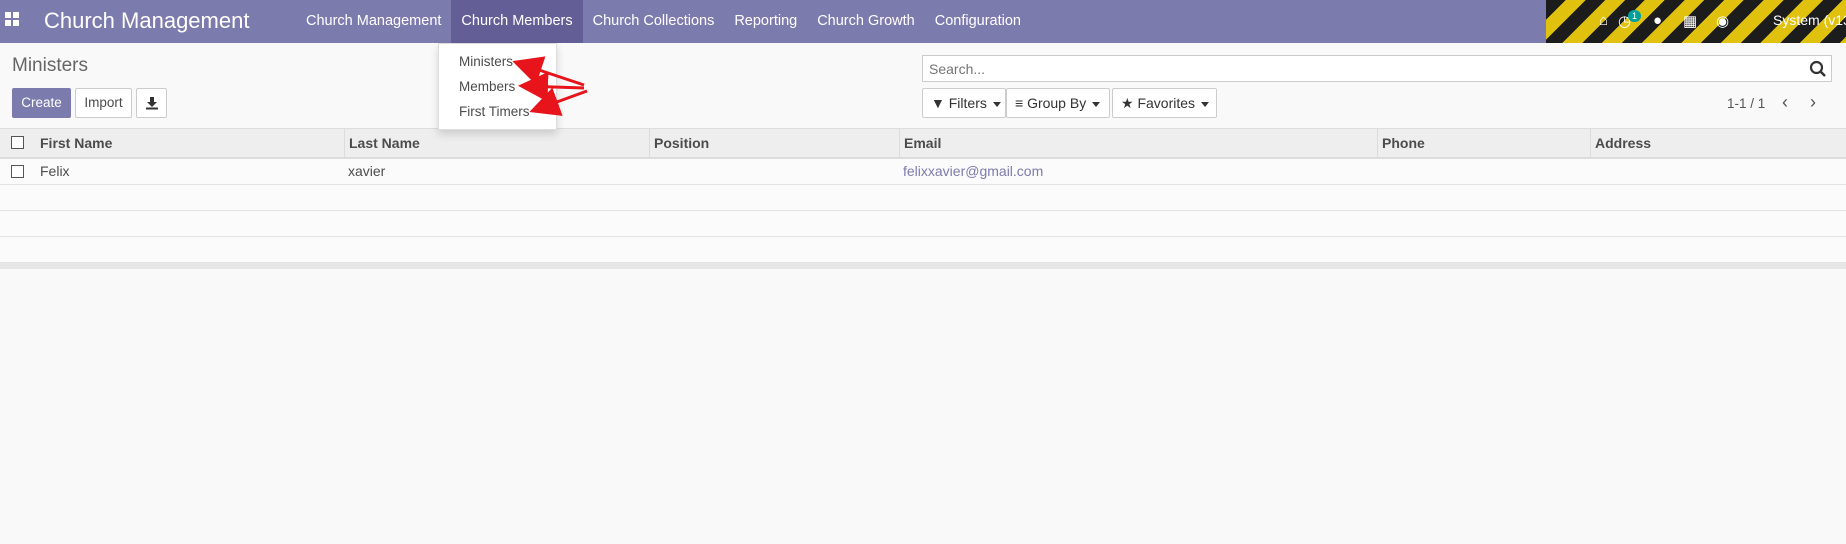 This screenshot has height=544, width=1846. Describe the element at coordinates (1483, 171) in the screenshot. I see `cell-phone` at that location.